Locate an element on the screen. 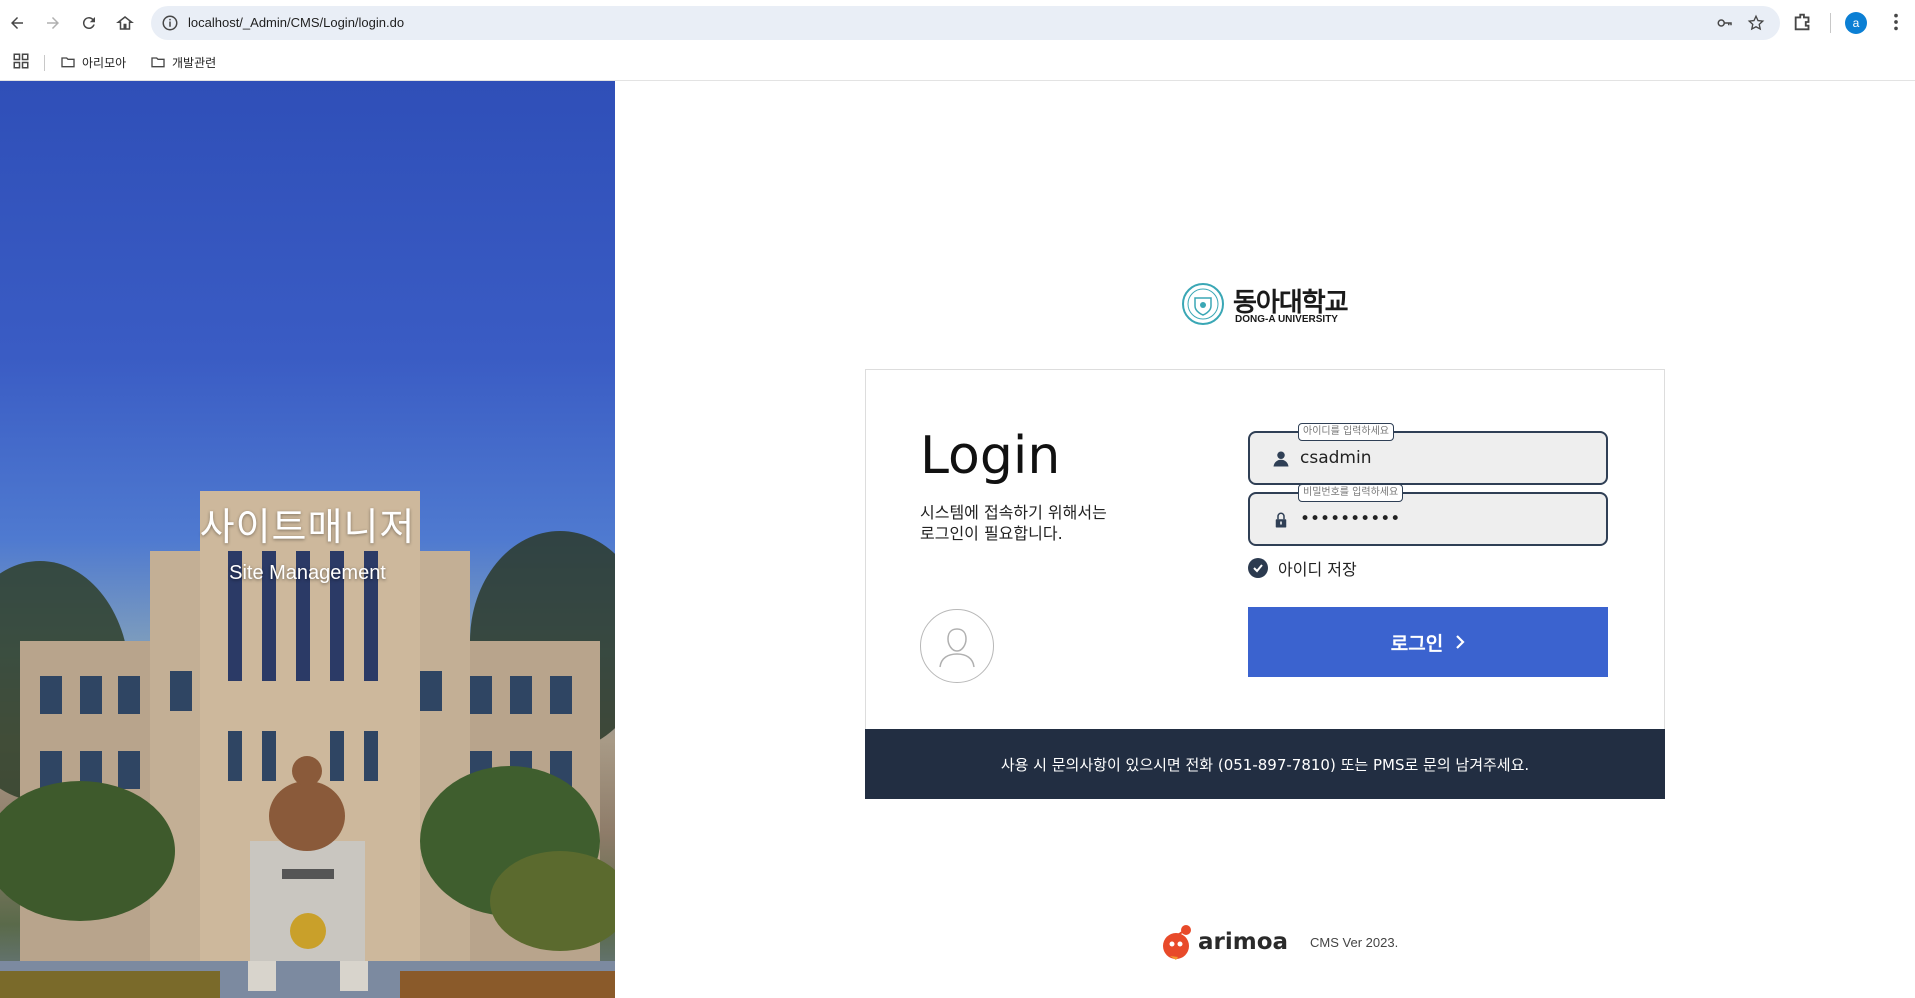 The height and width of the screenshot is (998, 1915). login-description-line: 시스템에 접속하기 위해서는 is located at coordinates (1013, 512).